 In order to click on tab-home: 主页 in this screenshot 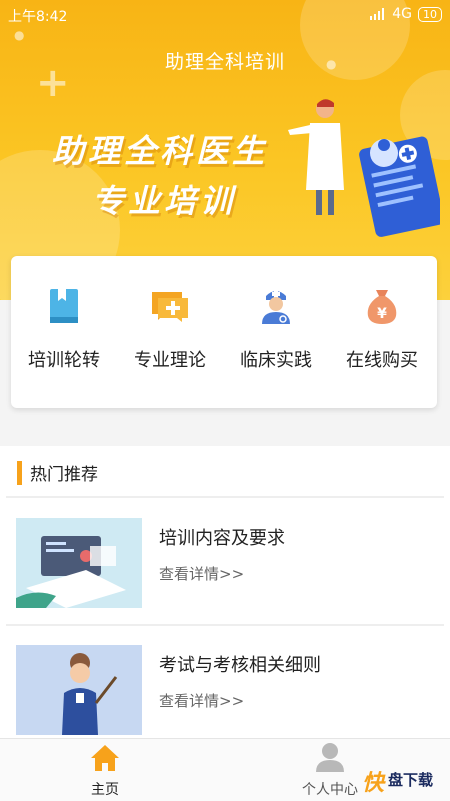, I will do `click(105, 770)`.